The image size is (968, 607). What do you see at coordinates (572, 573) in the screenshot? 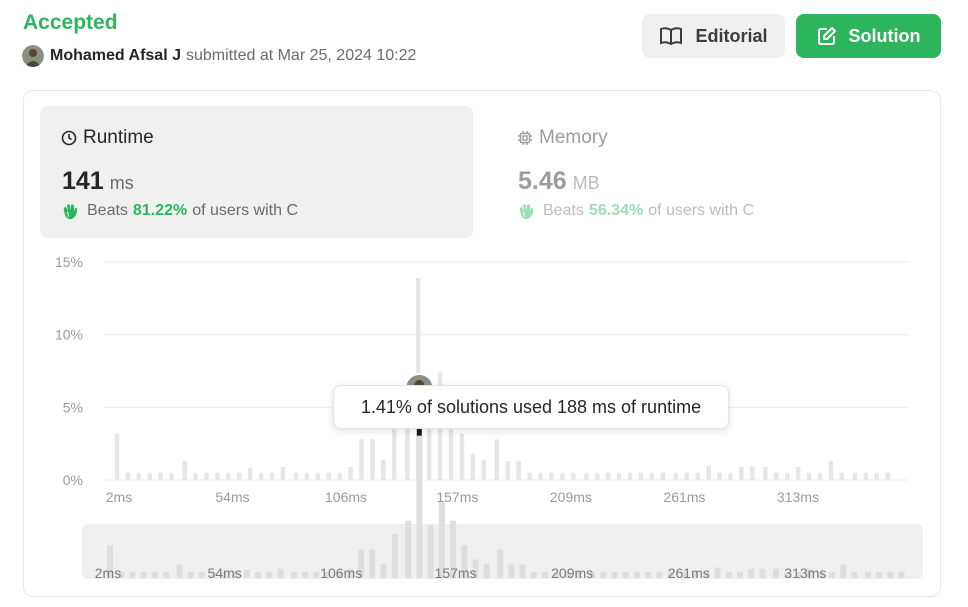
I see `brush-tick-label: 209ms` at bounding box center [572, 573].